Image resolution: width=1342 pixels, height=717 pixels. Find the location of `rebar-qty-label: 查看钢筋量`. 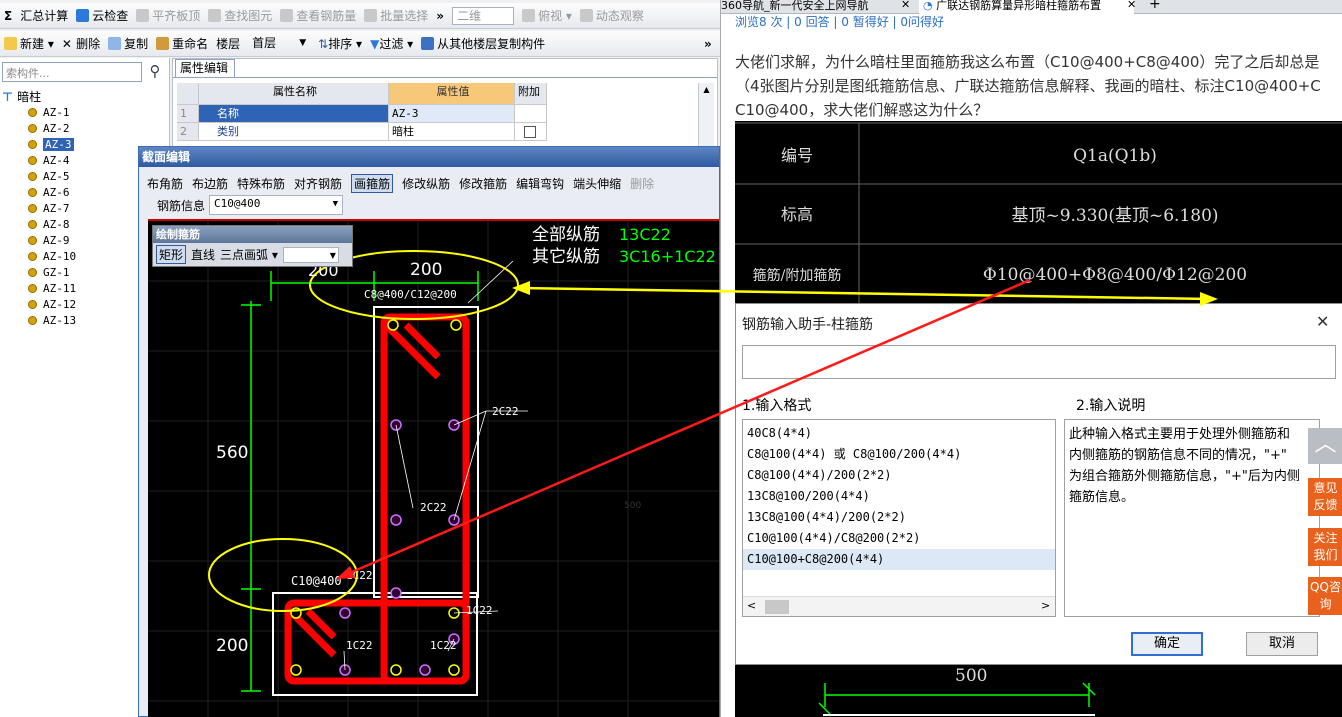

rebar-qty-label: 查看钢筋量 is located at coordinates (326, 16).